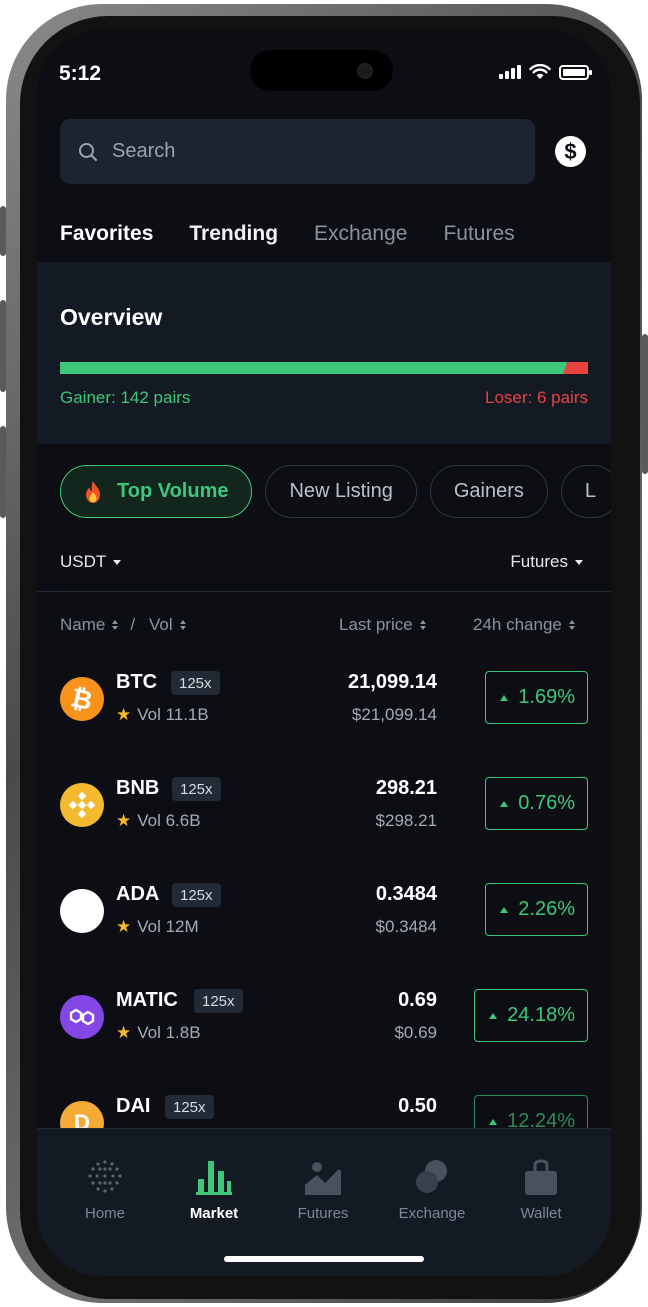  Describe the element at coordinates (546, 562) in the screenshot. I see `market-type-dropdown: Futures` at that location.